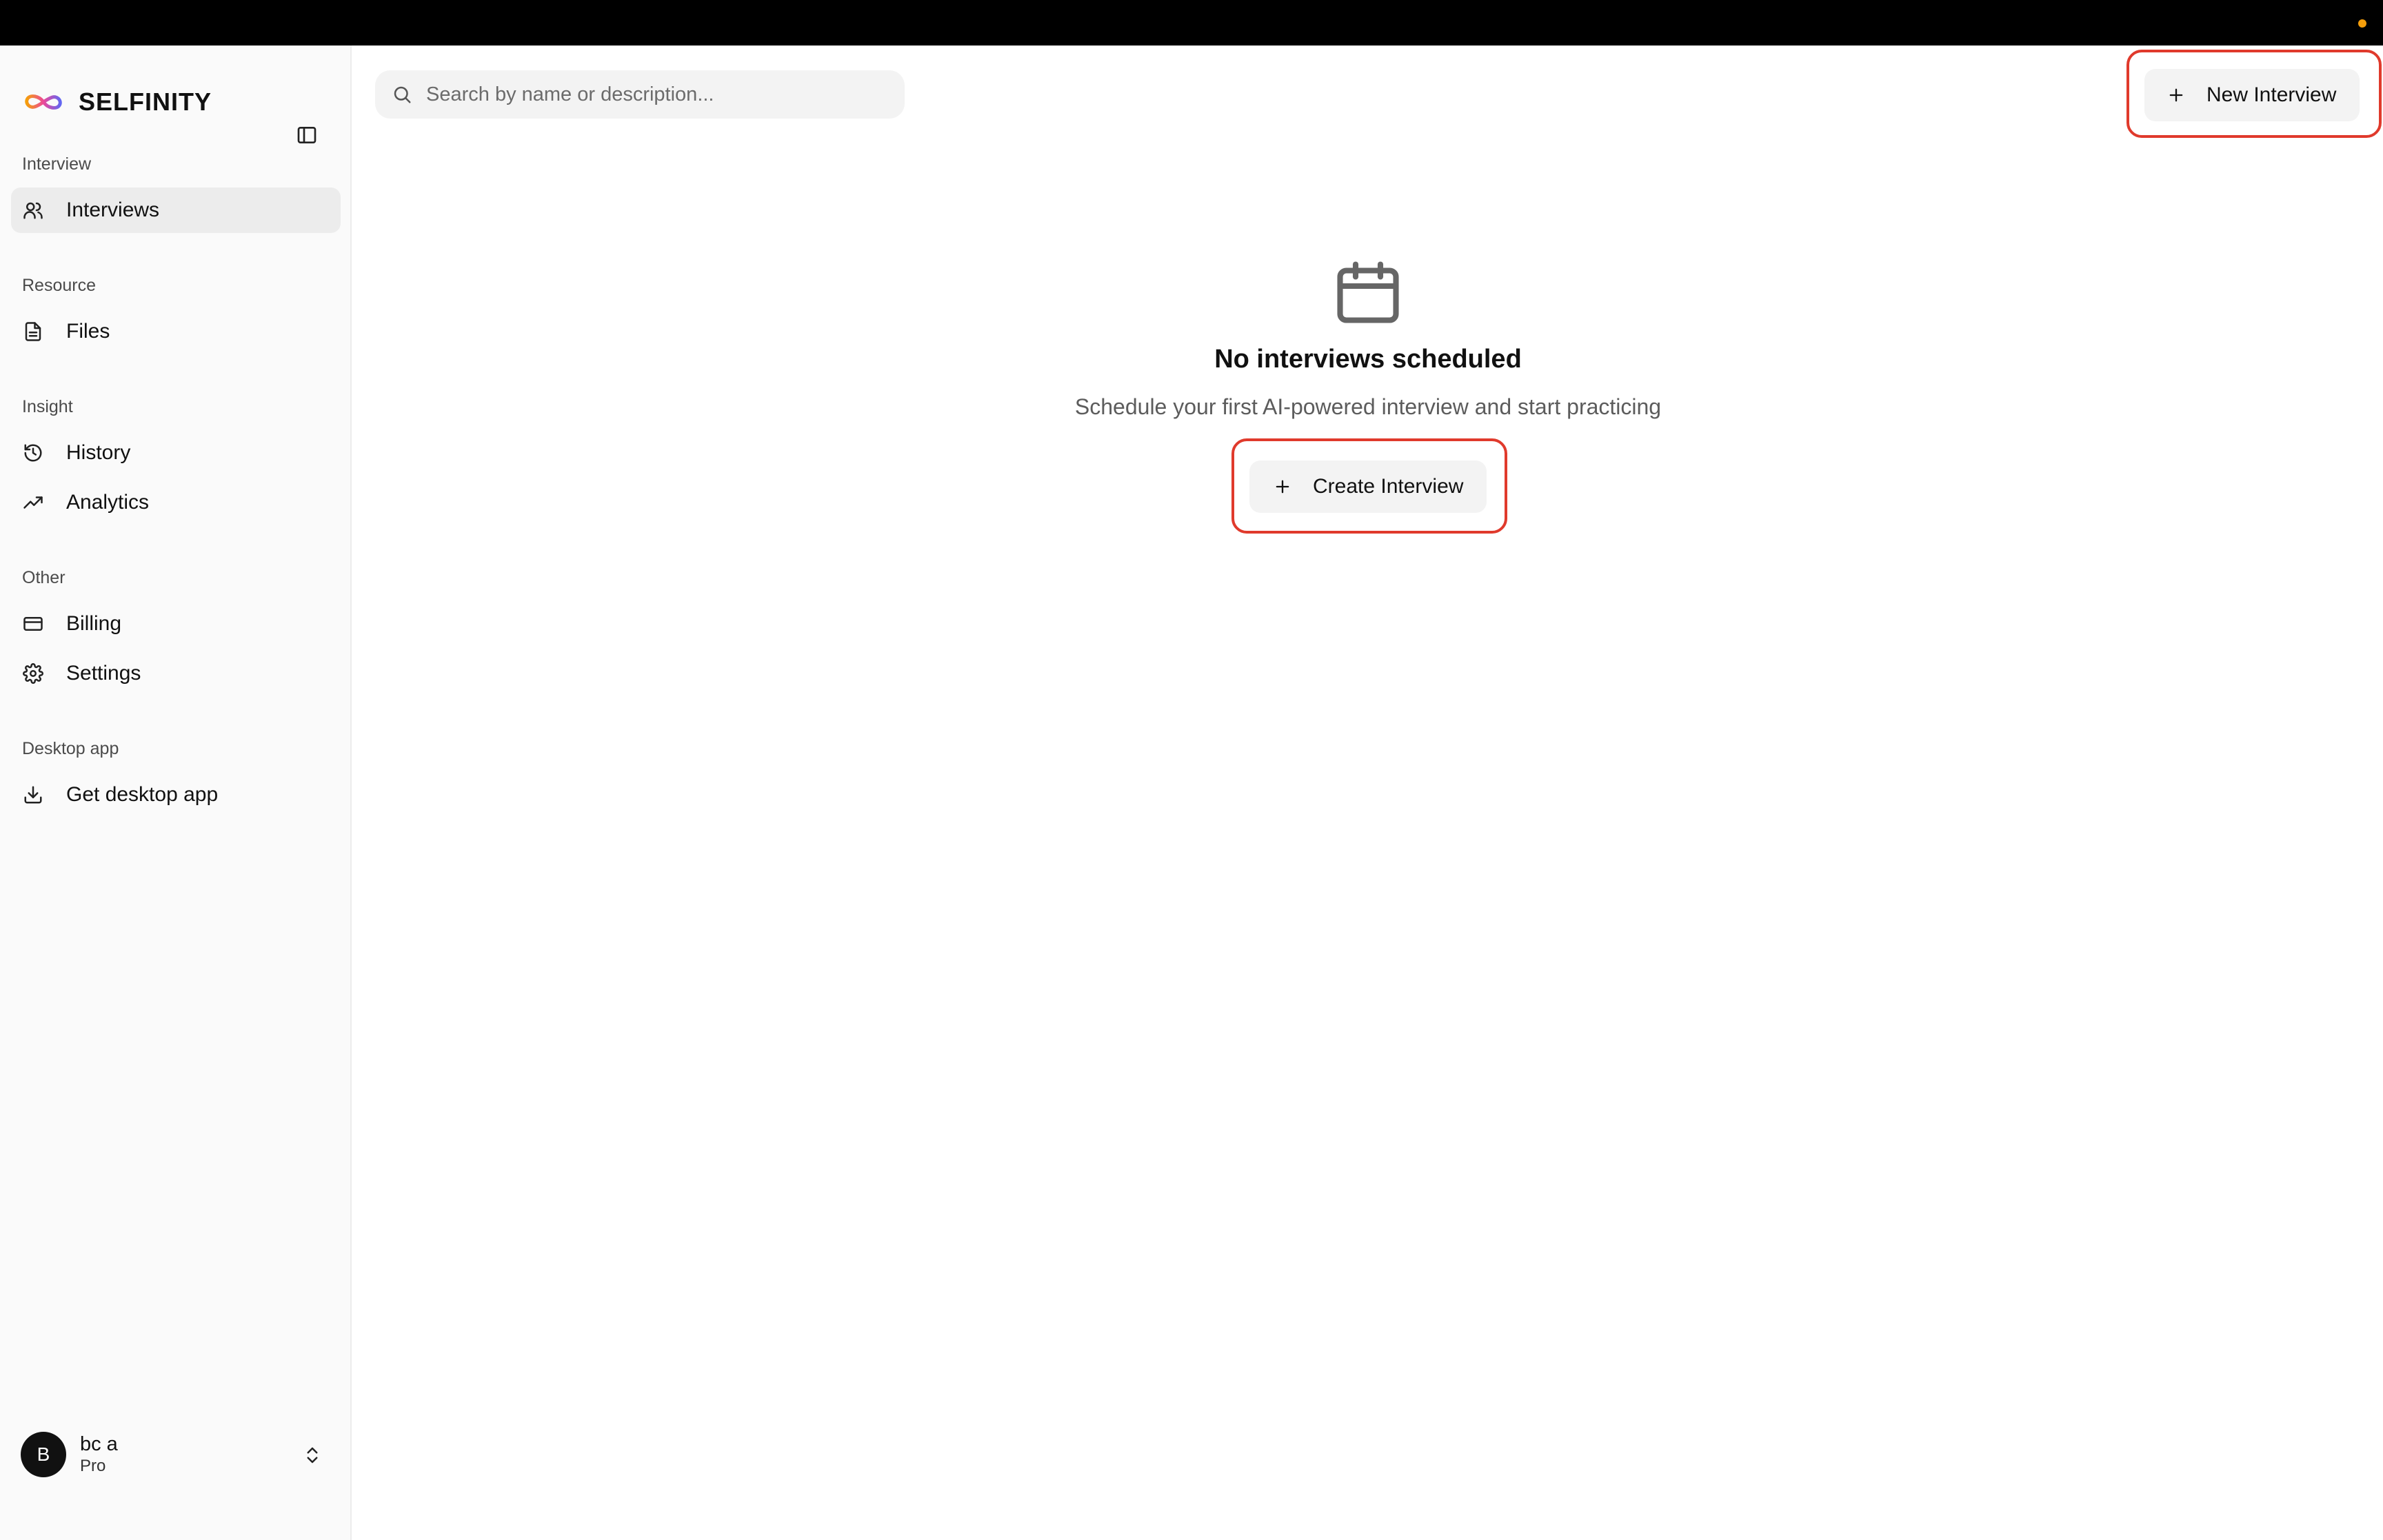 The image size is (2383, 1540). I want to click on system-top-bar, so click(1191, 22).